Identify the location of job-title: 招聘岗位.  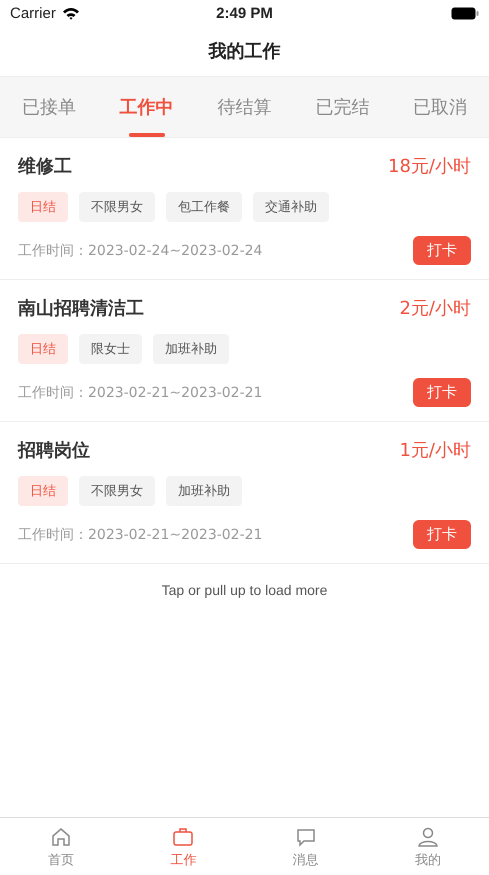
(54, 450).